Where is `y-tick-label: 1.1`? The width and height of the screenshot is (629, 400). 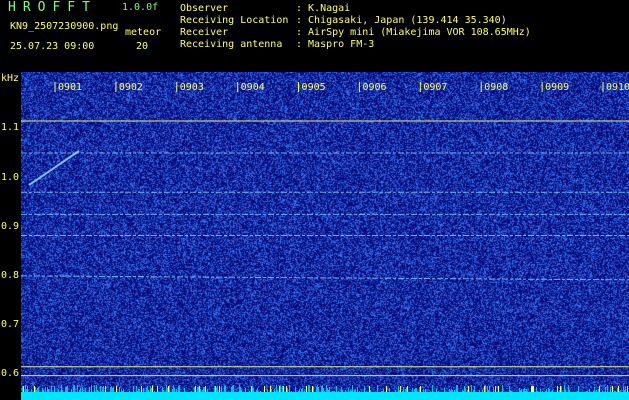 y-tick-label: 1.1 is located at coordinates (10, 128).